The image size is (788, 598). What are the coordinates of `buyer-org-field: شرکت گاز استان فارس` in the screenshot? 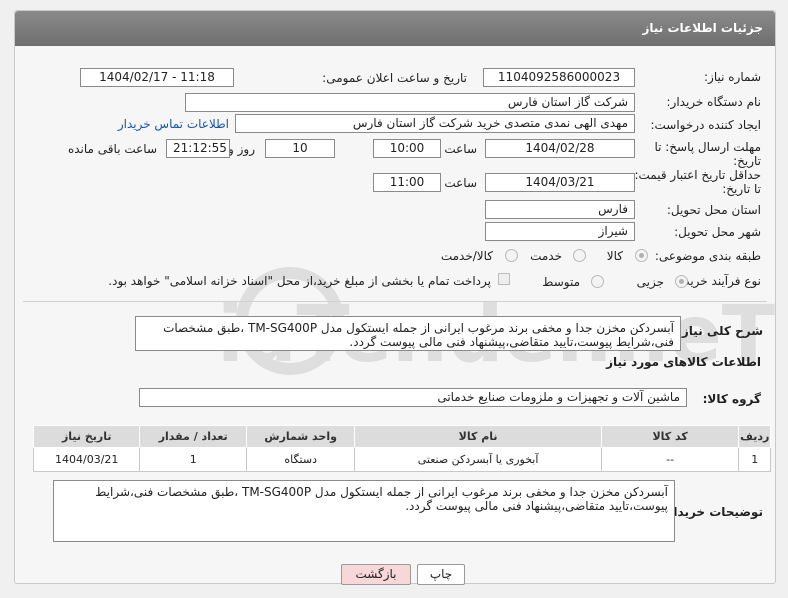 It's located at (410, 102).